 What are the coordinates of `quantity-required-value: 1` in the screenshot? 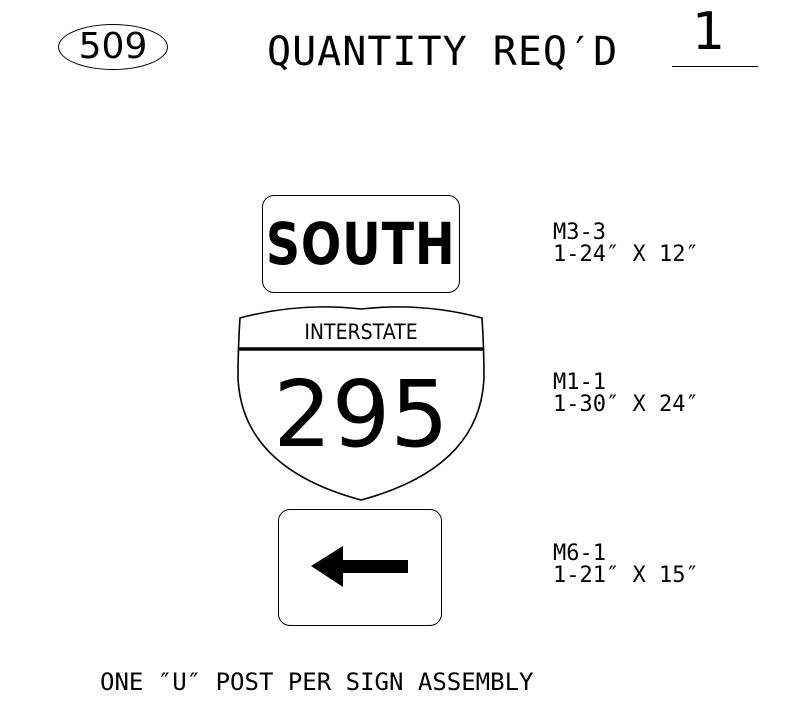 It's located at (709, 32).